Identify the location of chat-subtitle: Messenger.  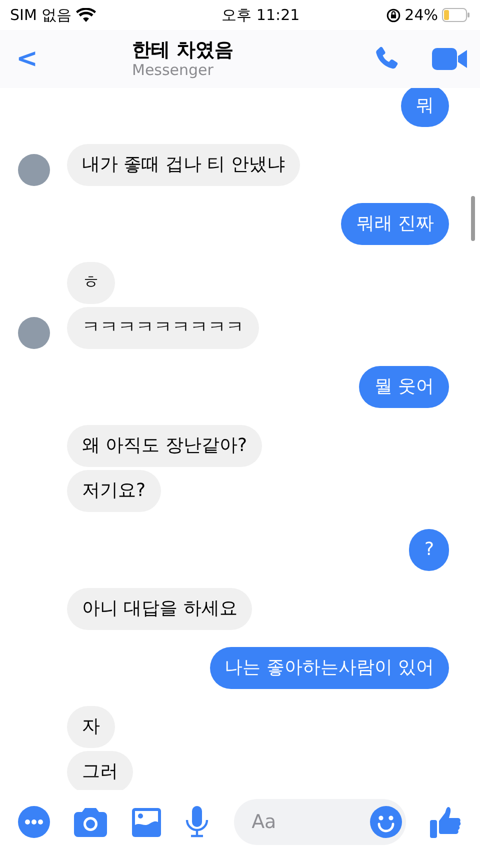
(173, 70).